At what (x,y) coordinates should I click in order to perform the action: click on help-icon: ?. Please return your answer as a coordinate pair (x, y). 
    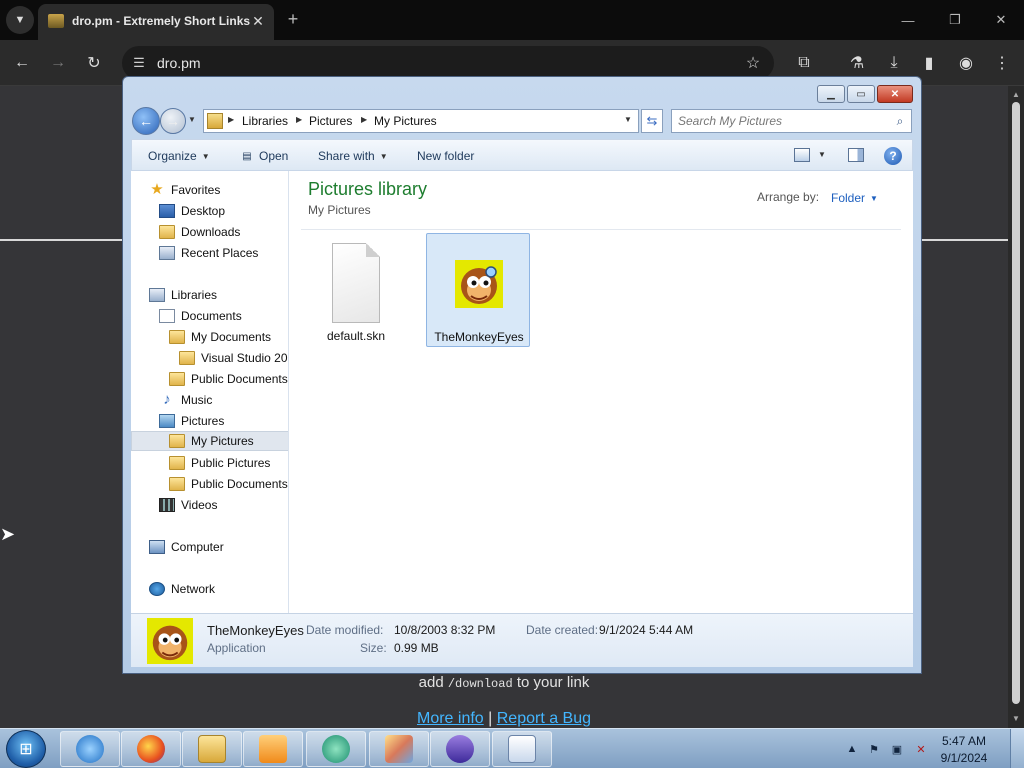
    Looking at the image, I should click on (893, 156).